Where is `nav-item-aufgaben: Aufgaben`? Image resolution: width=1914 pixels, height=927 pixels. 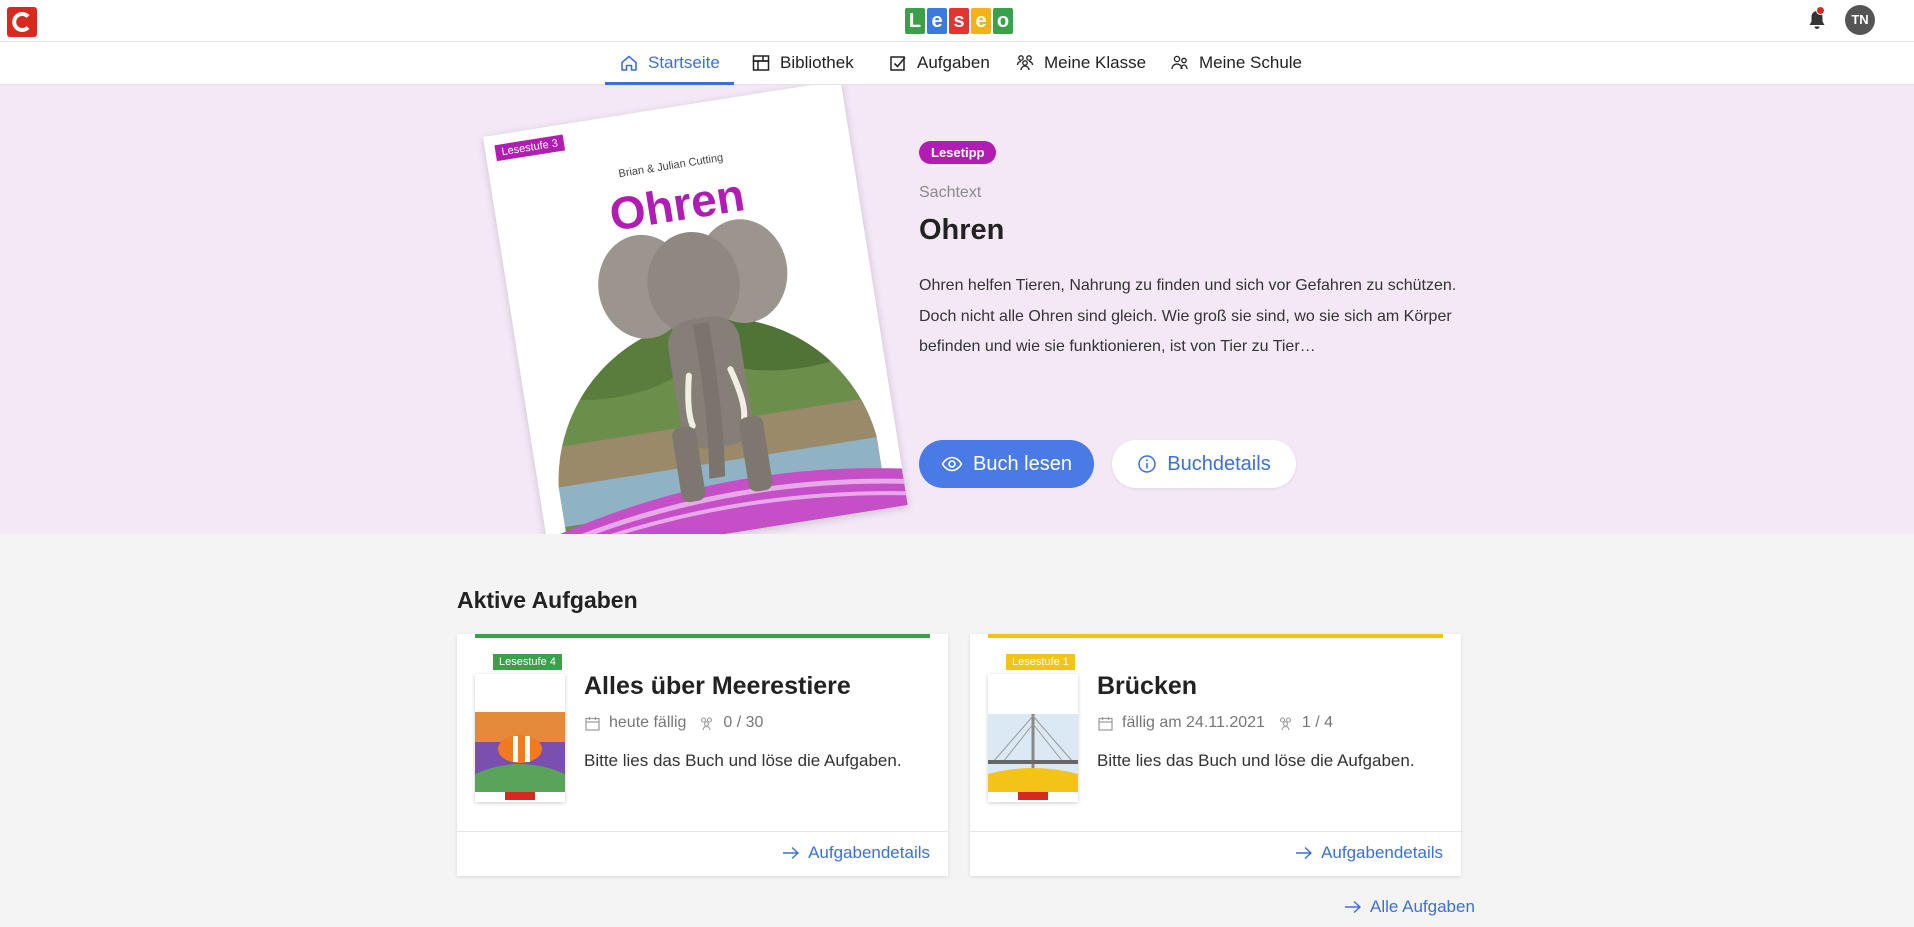 nav-item-aufgaben: Aufgaben is located at coordinates (939, 63).